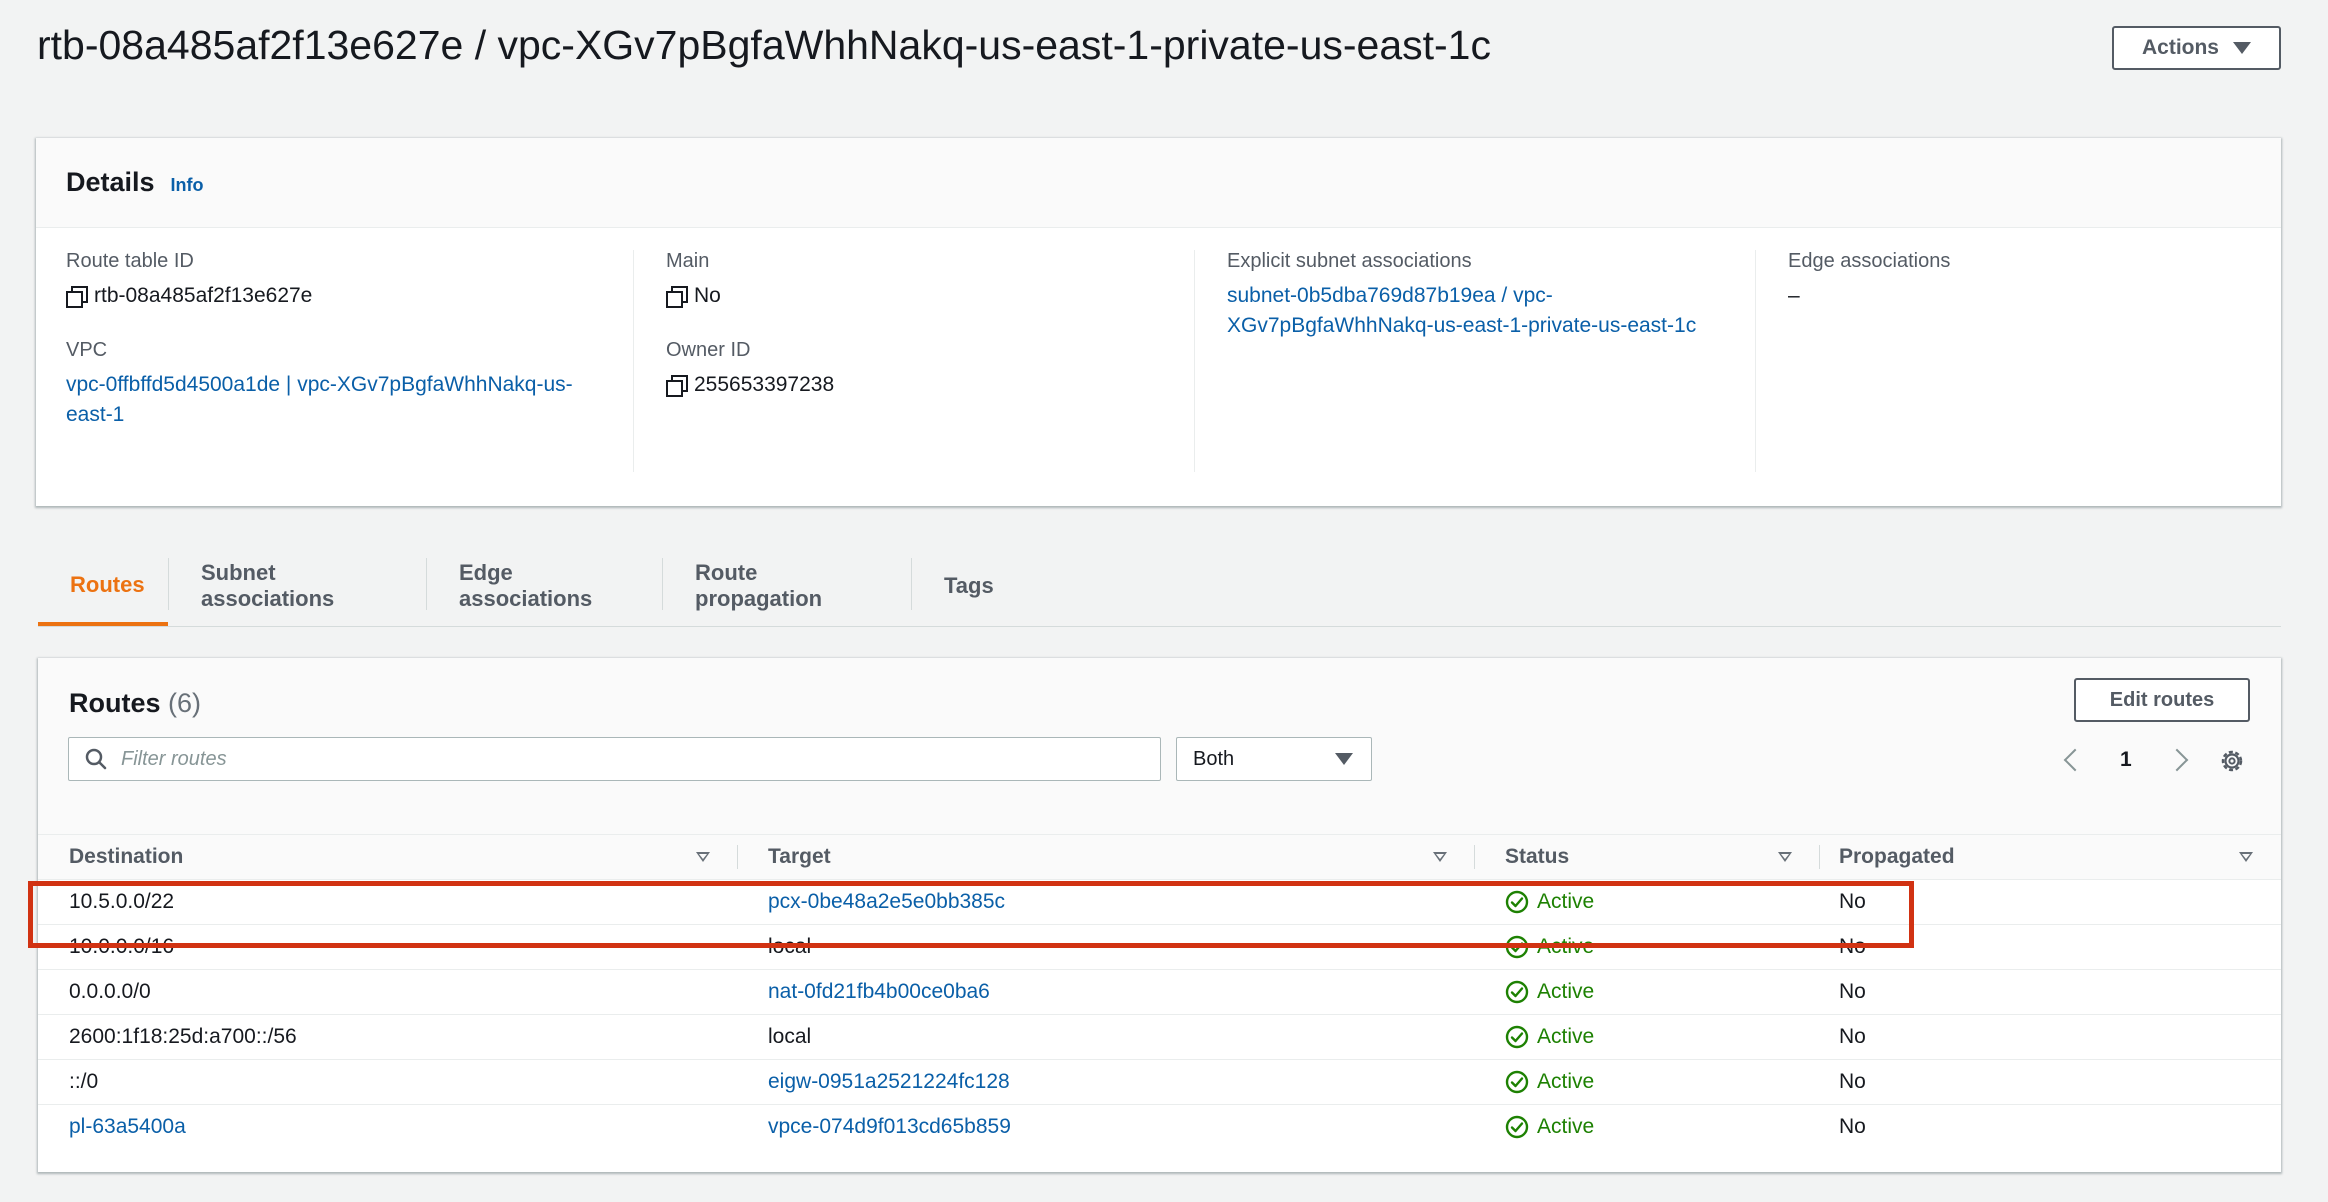 This screenshot has width=2328, height=1202. I want to click on info-link: Info, so click(187, 185).